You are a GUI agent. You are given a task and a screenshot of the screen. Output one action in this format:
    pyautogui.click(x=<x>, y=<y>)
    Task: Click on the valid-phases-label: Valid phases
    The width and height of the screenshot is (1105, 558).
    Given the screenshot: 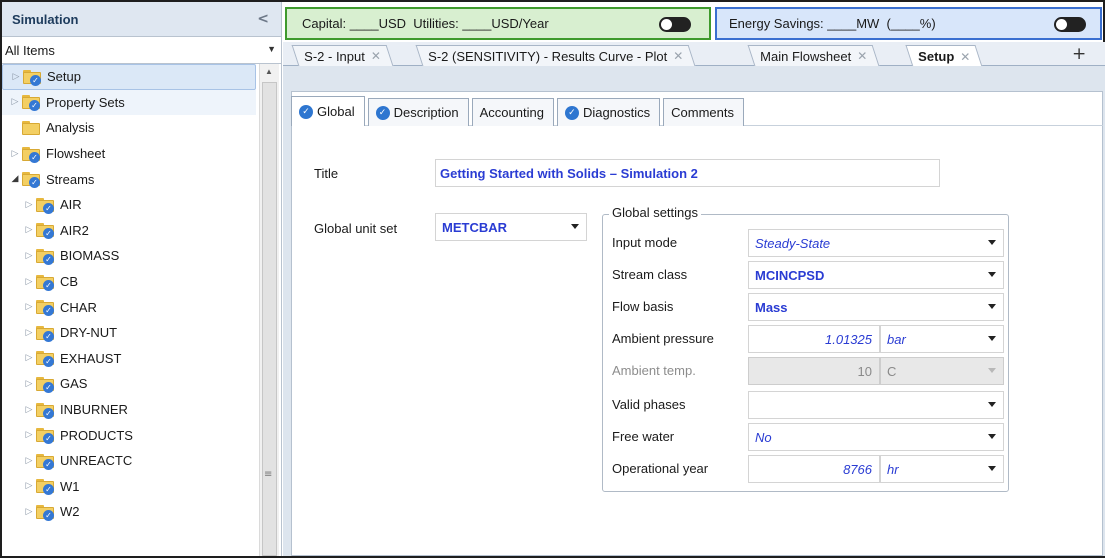 What is the action you would take?
    pyautogui.click(x=649, y=404)
    